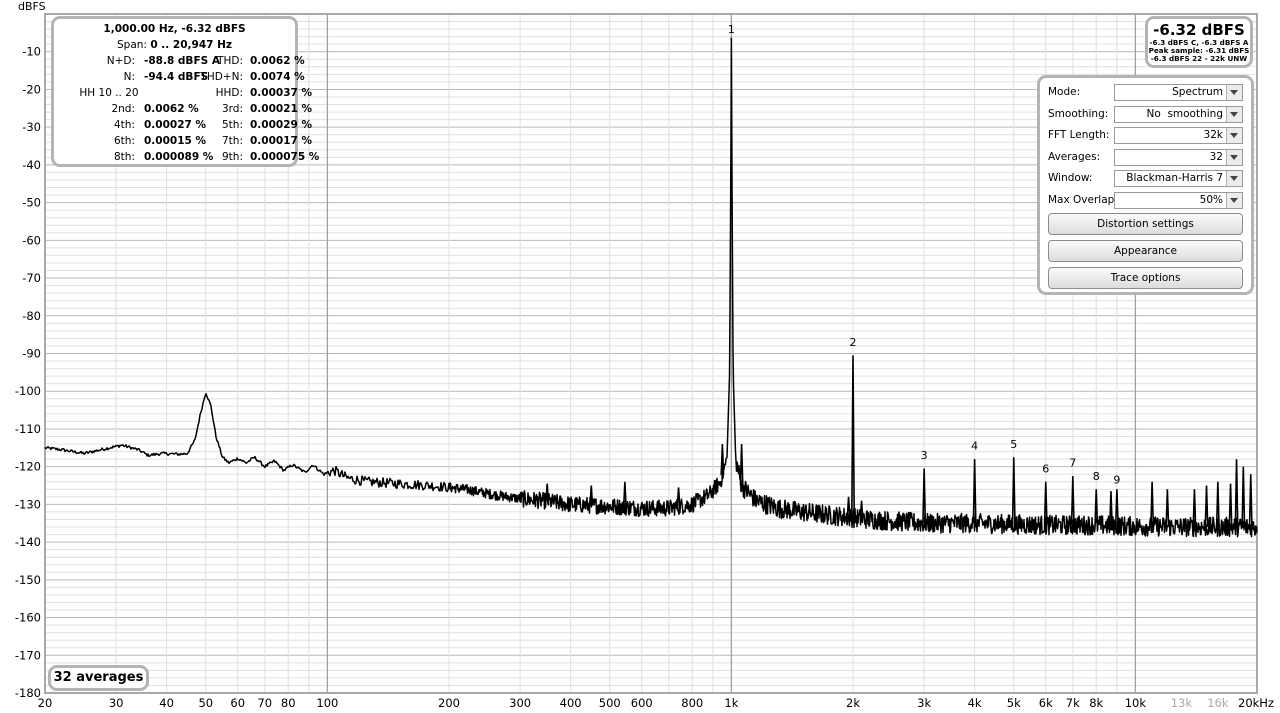 Image resolution: width=1280 pixels, height=713 pixels. I want to click on fft-length-value: 32k, so click(1213, 135).